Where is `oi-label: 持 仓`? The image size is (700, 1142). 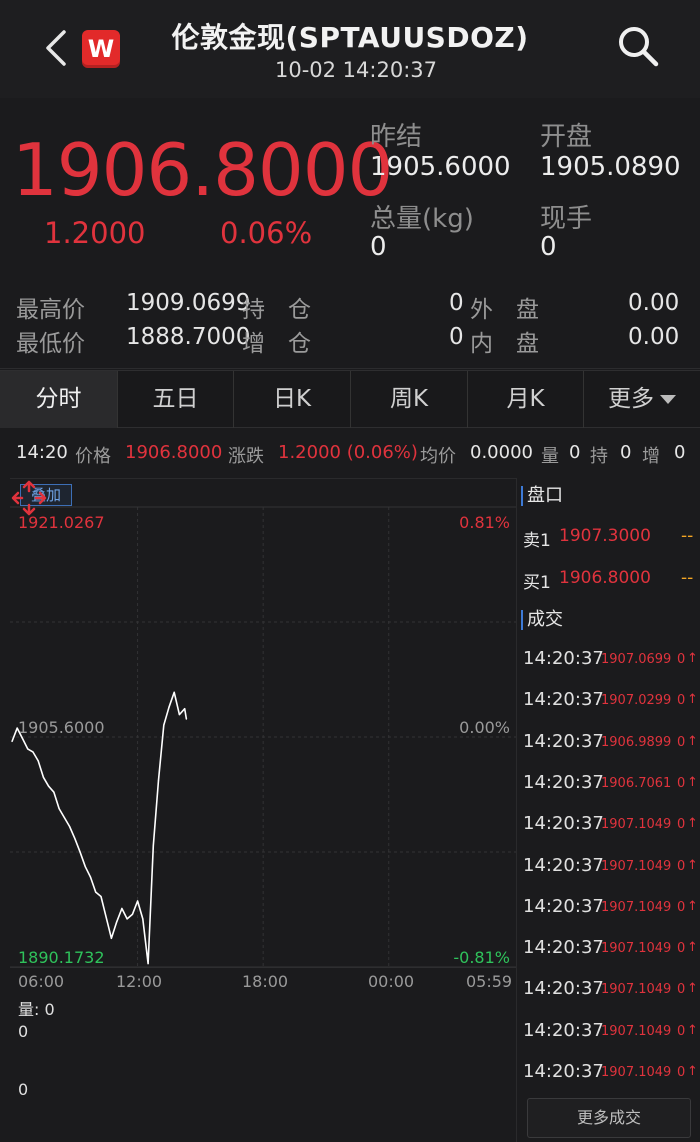 oi-label: 持 仓 is located at coordinates (276, 310).